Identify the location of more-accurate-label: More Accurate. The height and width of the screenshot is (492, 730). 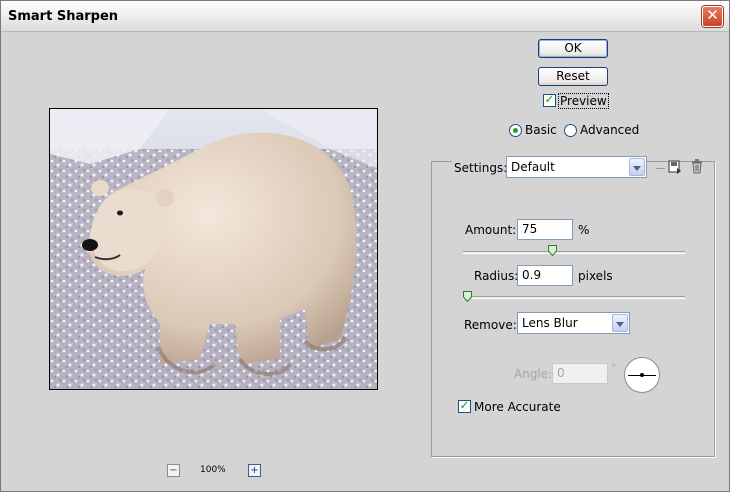
(517, 407).